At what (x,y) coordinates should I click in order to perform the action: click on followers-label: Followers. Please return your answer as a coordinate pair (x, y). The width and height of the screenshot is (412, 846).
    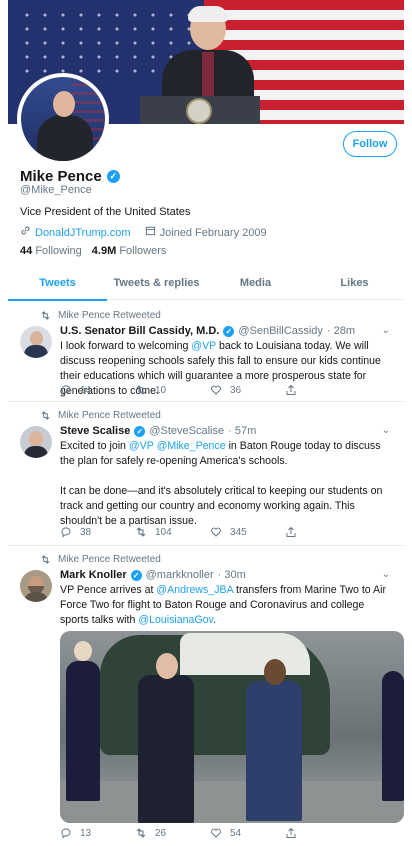
    Looking at the image, I should click on (143, 251).